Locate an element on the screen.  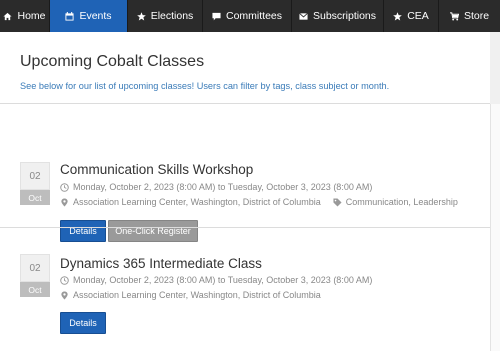
event-title: Communication Skills Workshop is located at coordinates (156, 169).